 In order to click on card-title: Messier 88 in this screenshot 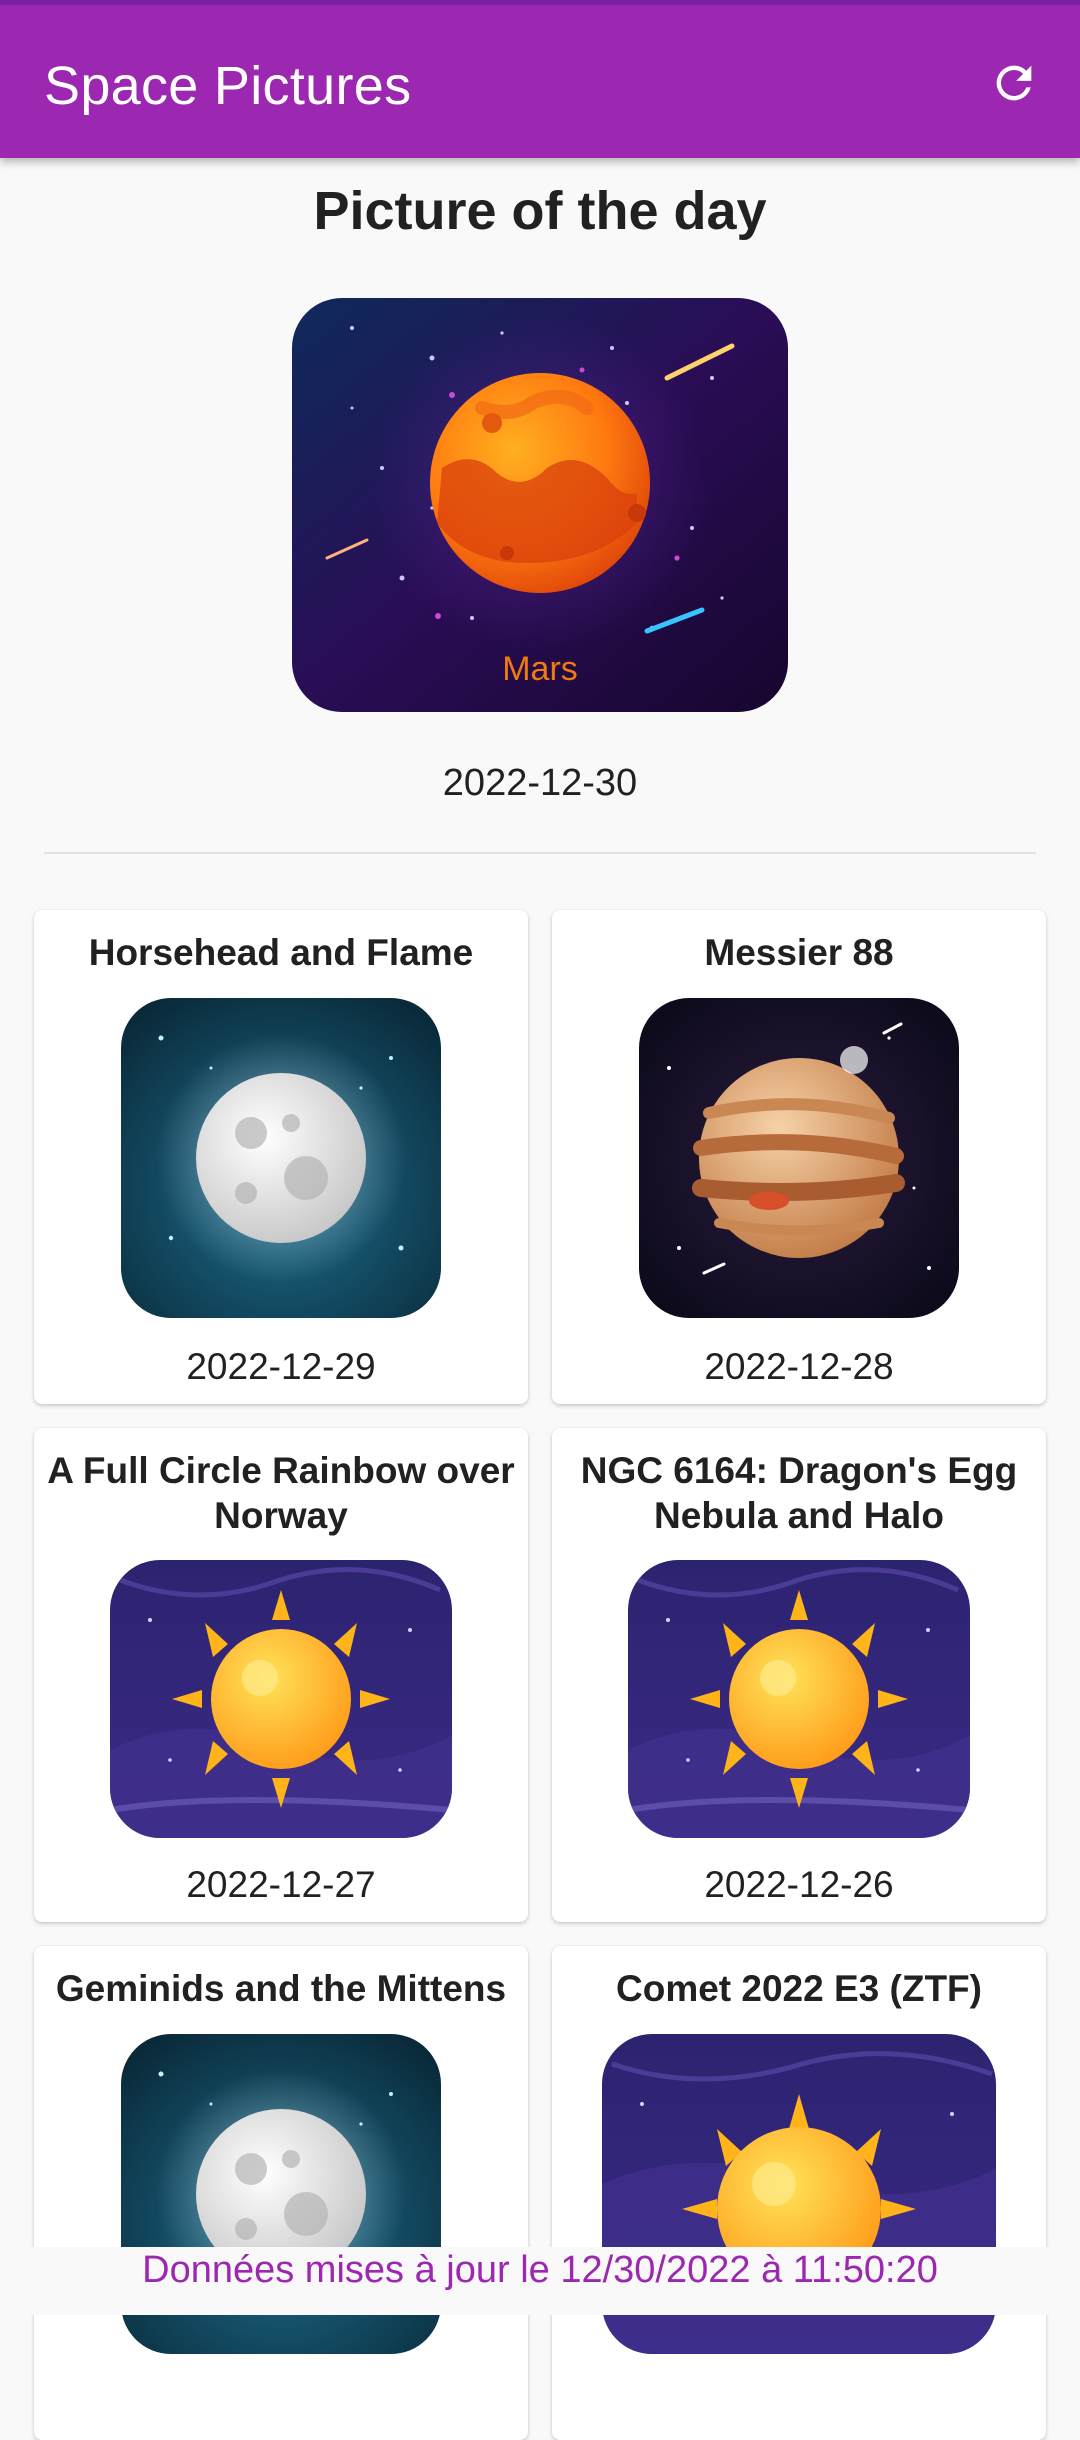, I will do `click(799, 952)`.